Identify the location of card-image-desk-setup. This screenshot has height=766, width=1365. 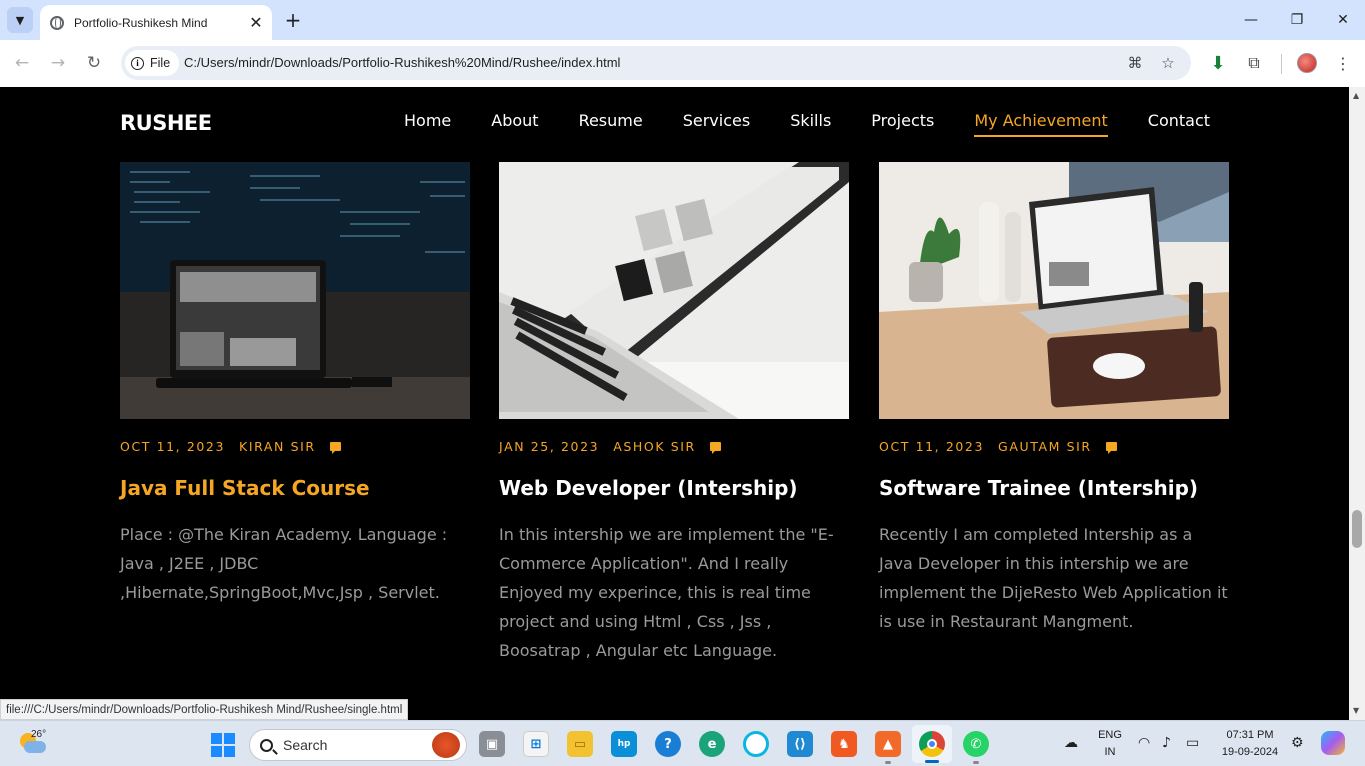
(1054, 290).